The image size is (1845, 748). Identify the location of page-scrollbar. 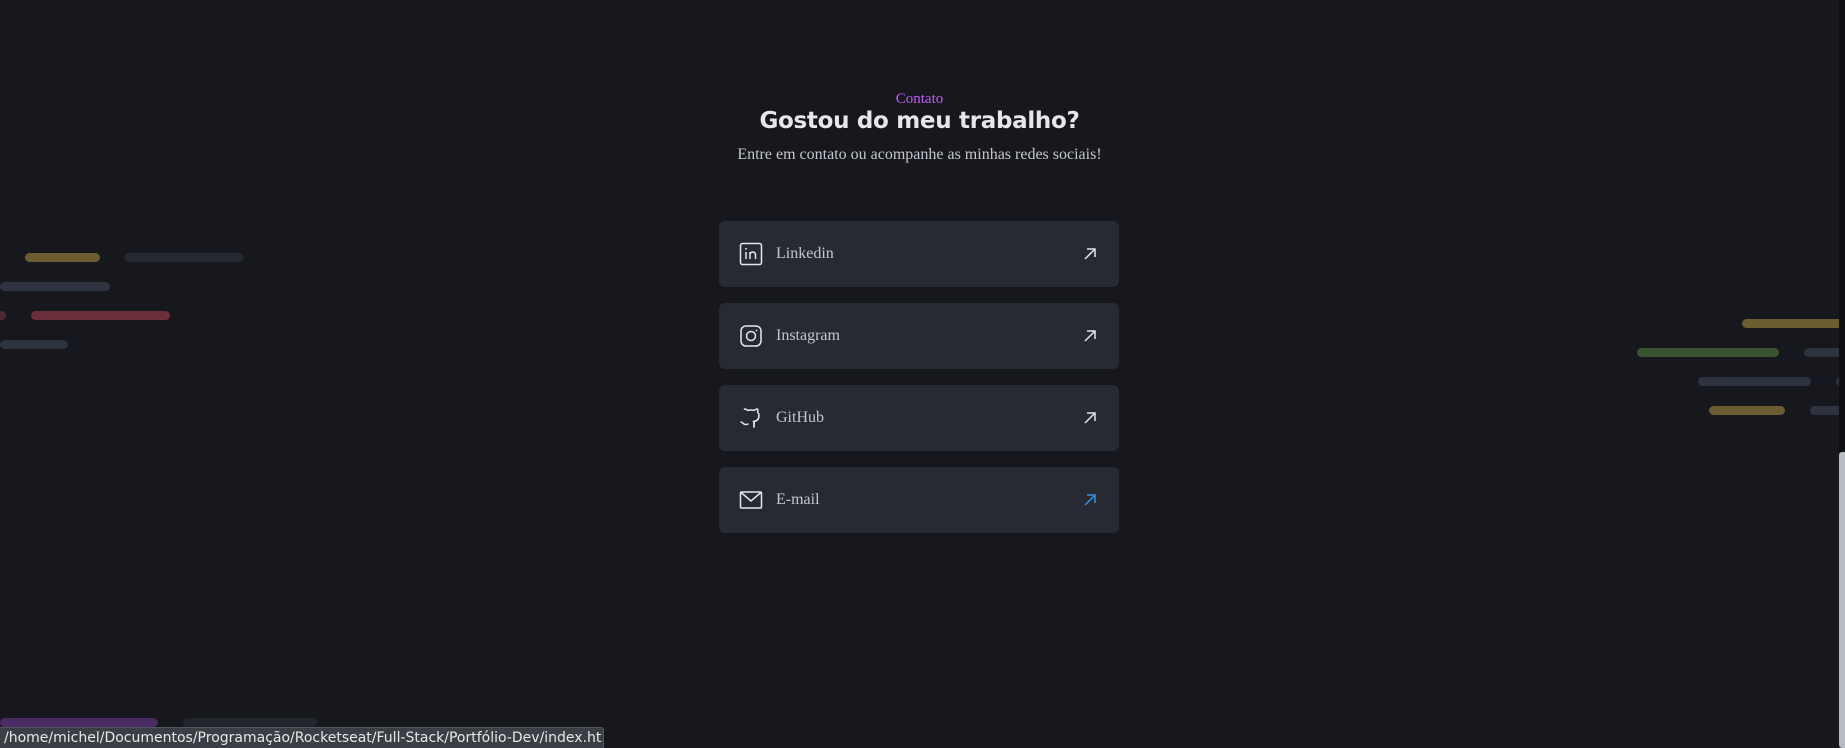
(1842, 374).